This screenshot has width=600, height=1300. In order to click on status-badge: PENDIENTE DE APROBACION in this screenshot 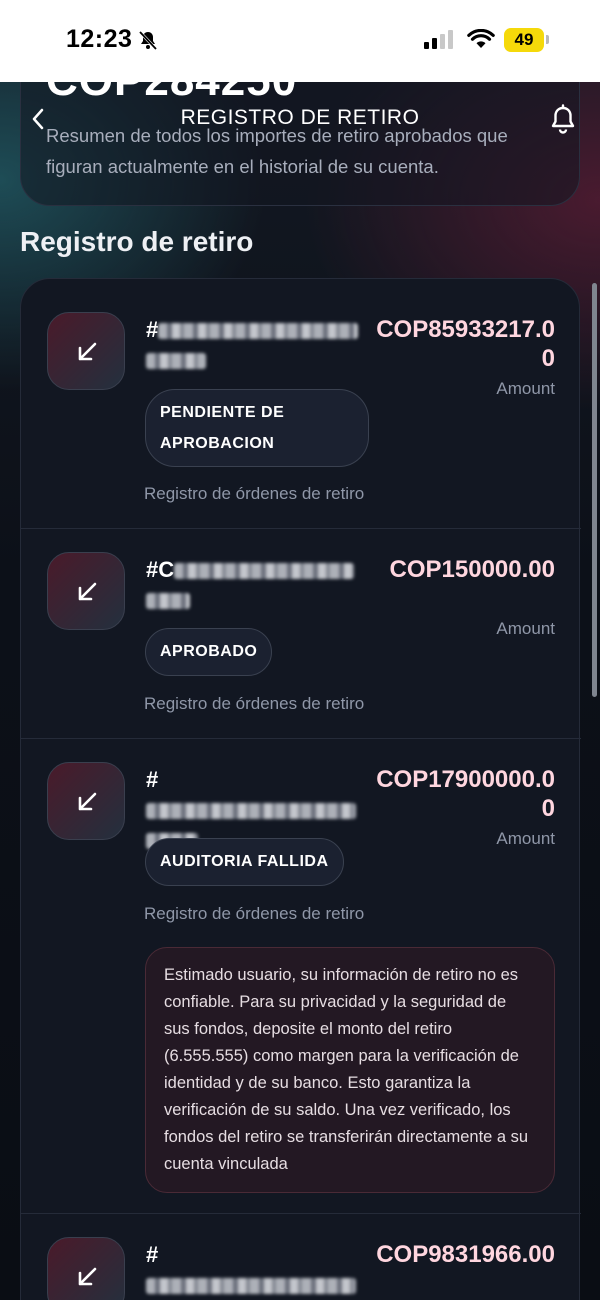, I will do `click(257, 428)`.